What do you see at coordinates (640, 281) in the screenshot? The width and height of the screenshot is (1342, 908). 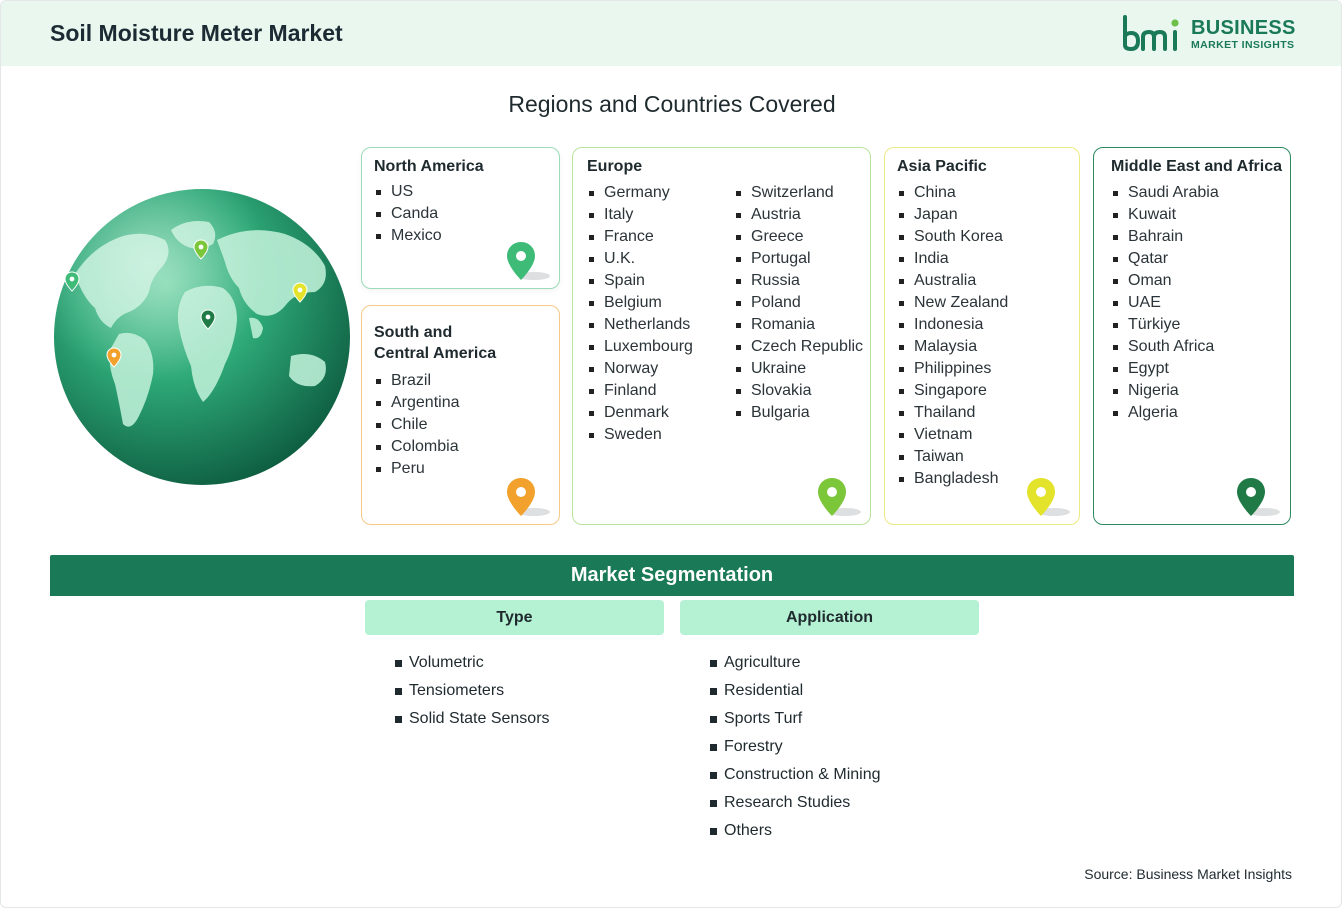 I see `list-item: Spain` at bounding box center [640, 281].